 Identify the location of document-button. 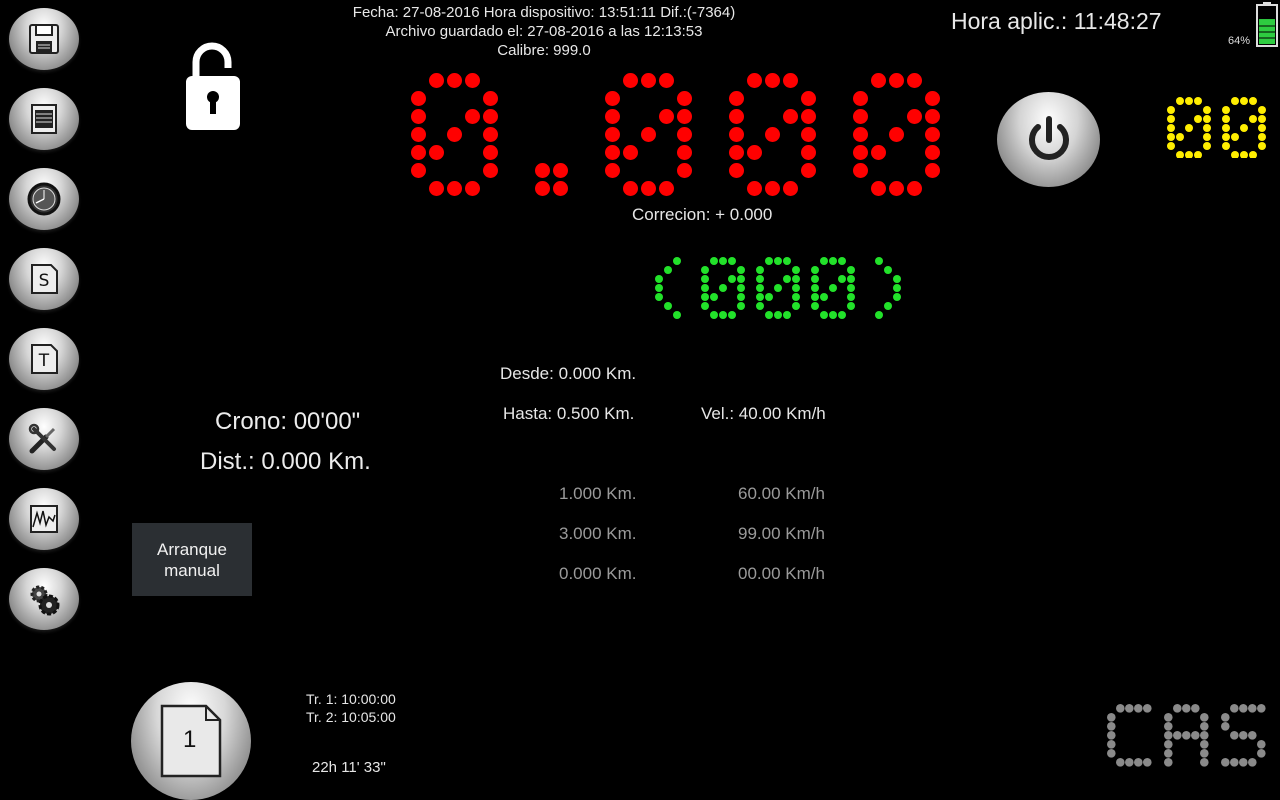
(44, 119).